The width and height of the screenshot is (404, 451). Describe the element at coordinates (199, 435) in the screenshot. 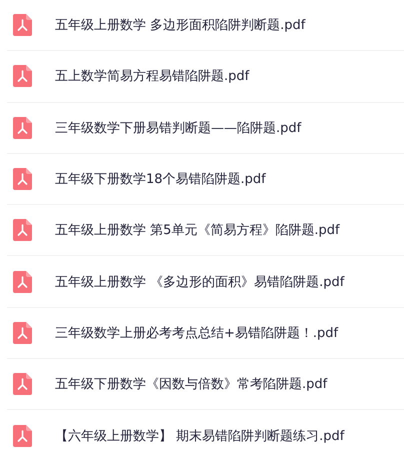

I see `file-link: 【六年级上册数学】 期末易错陷阱判断题练习.pdf` at that location.